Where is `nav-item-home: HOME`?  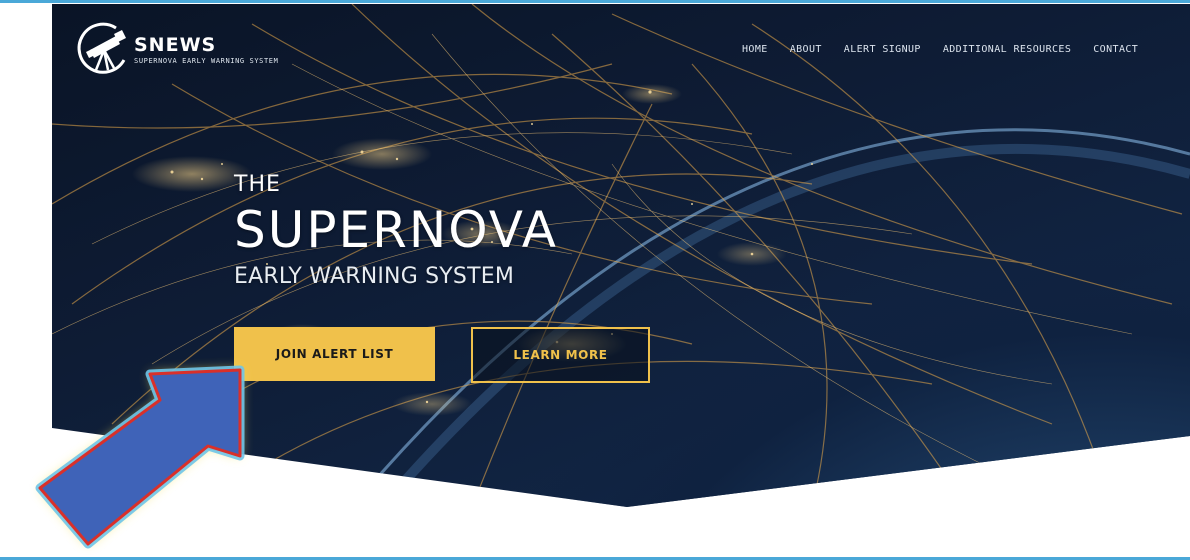
nav-item-home: HOME is located at coordinates (755, 49).